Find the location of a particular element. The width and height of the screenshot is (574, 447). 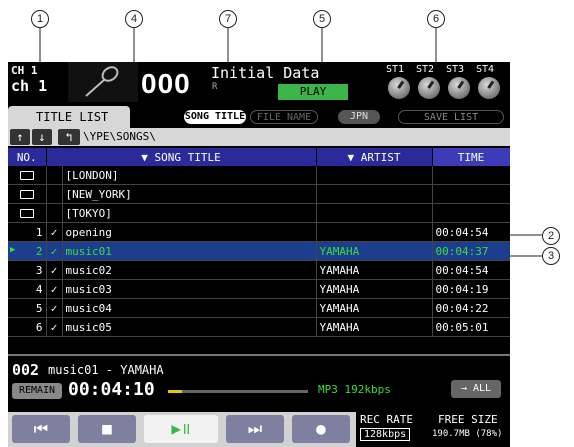

playback-progress-fill is located at coordinates (175, 391).